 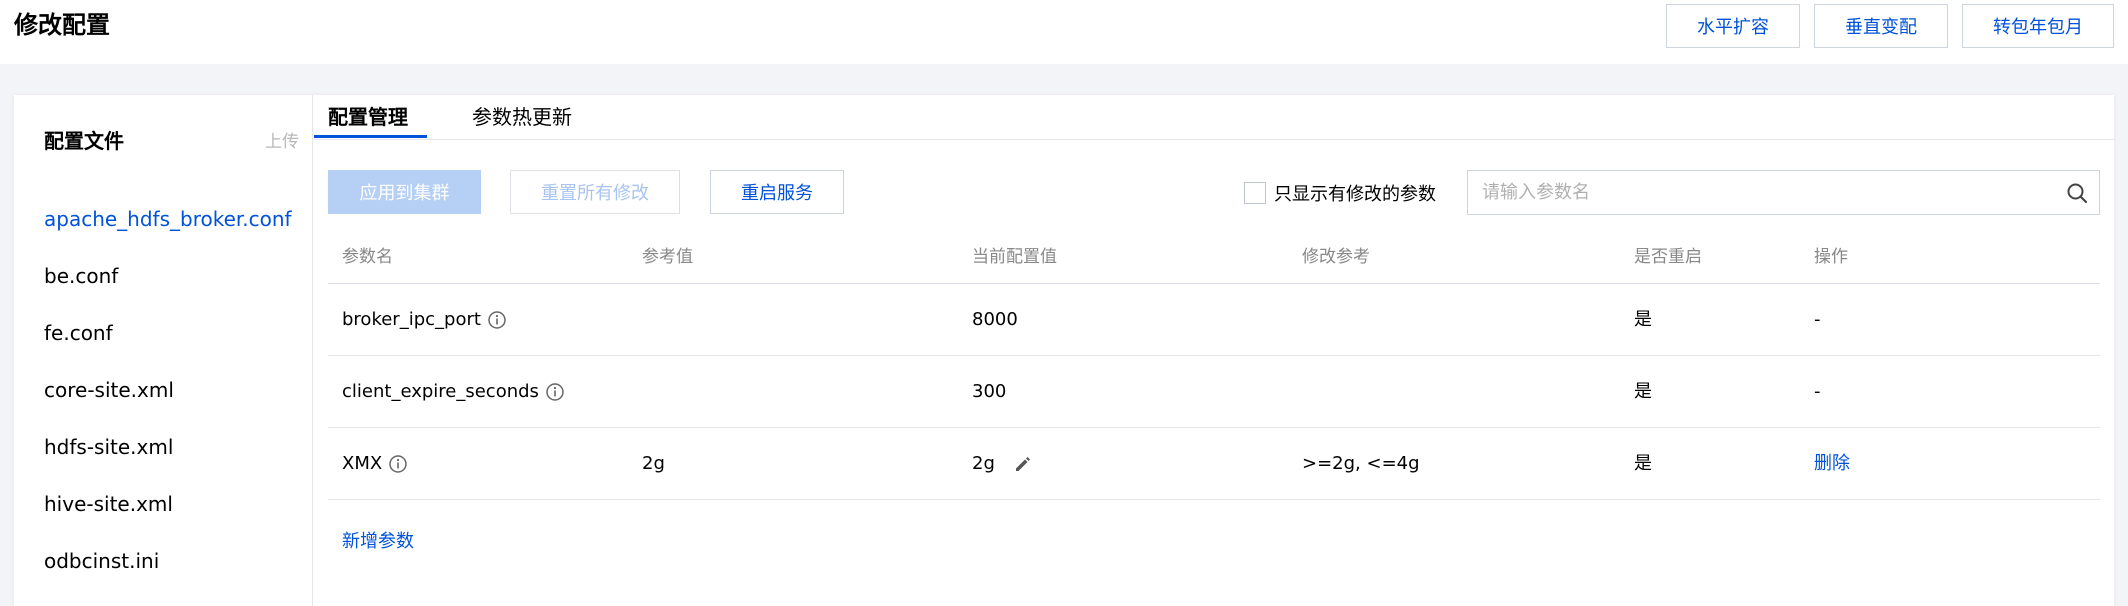 What do you see at coordinates (168, 561) in the screenshot?
I see `sidebar-item-odbcinst-ini: odbcinst.ini` at bounding box center [168, 561].